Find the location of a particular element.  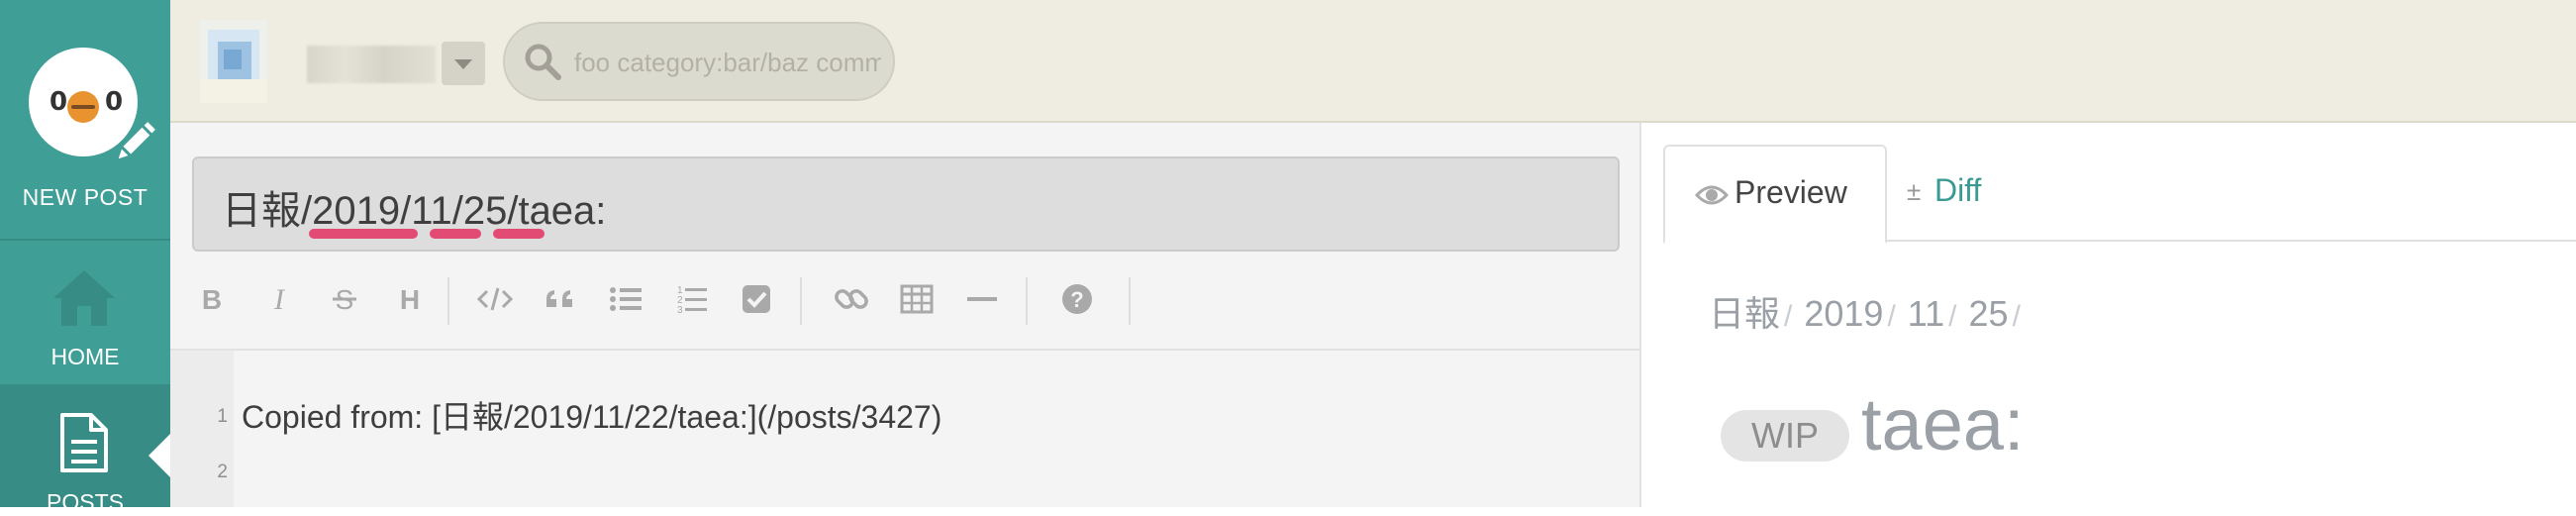

strikethrough-button: S is located at coordinates (344, 299).